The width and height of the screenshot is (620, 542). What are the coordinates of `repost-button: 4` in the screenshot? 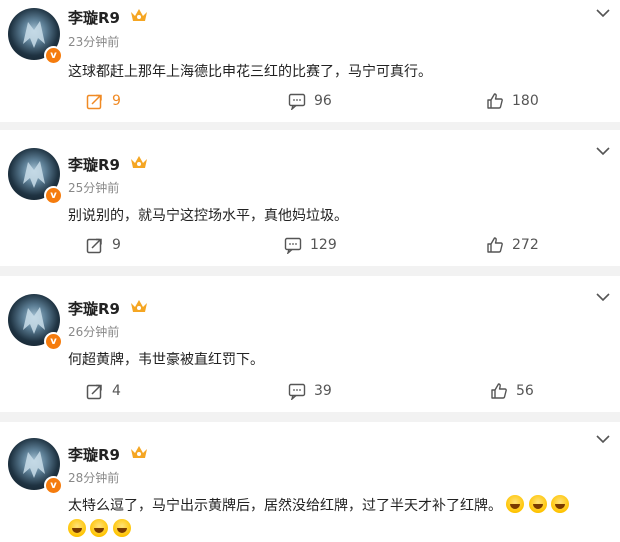 It's located at (103, 391).